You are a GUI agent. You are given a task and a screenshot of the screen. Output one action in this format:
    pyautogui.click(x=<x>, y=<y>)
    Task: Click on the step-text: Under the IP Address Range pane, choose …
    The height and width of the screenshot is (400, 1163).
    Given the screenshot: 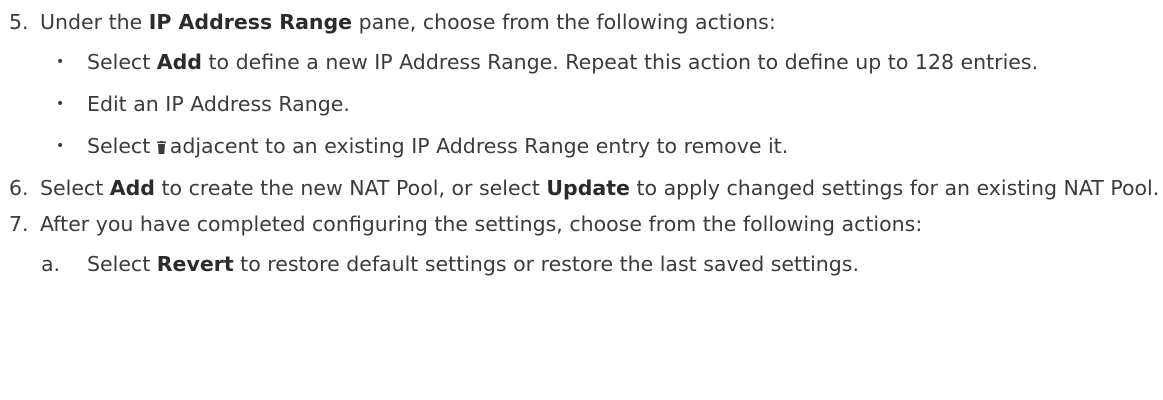 What is the action you would take?
    pyautogui.click(x=408, y=22)
    